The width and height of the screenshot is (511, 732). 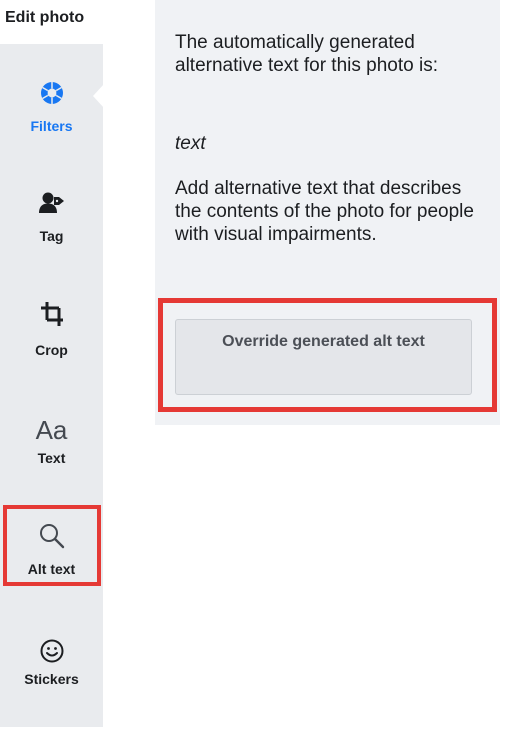 I want to click on active-item-pointer, so click(x=98, y=96).